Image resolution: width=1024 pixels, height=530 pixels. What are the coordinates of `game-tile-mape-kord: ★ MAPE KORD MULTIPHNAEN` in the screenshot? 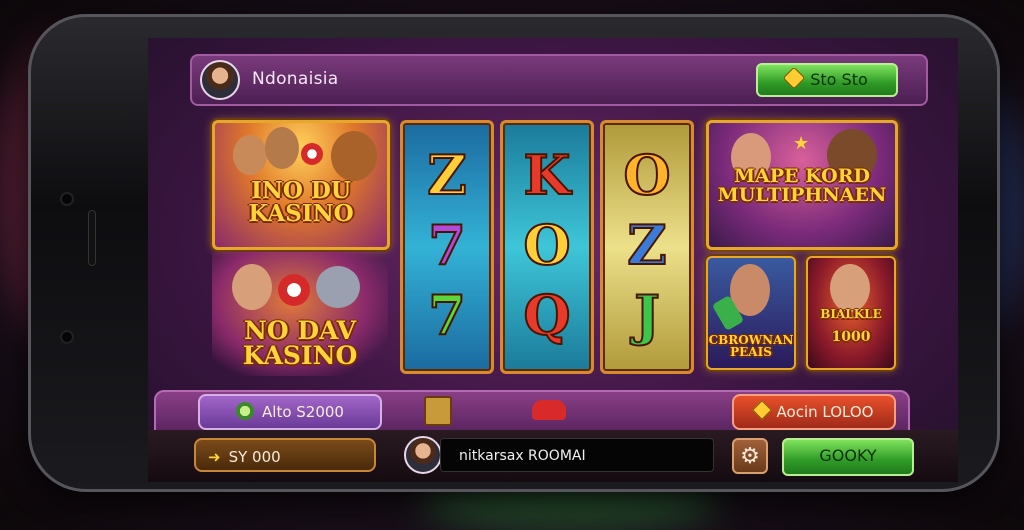 It's located at (802, 185).